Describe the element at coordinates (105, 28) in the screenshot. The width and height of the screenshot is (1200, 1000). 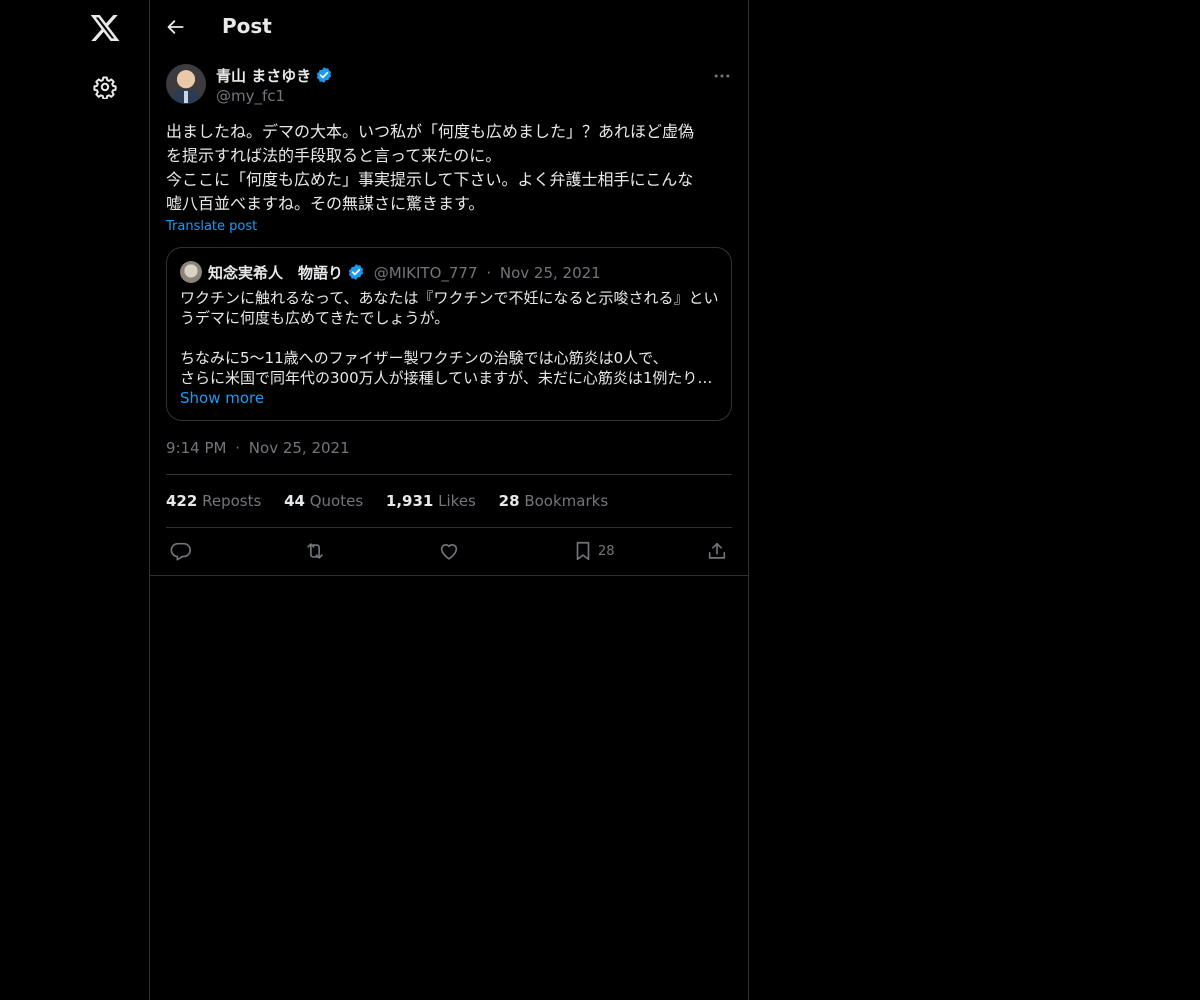
I see `x-logo-icon` at that location.